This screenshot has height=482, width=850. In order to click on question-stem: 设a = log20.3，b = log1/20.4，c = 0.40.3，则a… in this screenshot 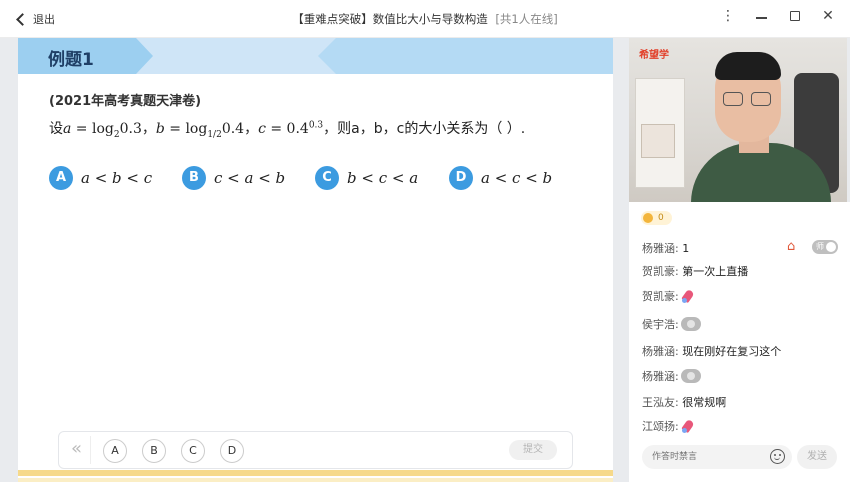, I will do `click(287, 129)`.